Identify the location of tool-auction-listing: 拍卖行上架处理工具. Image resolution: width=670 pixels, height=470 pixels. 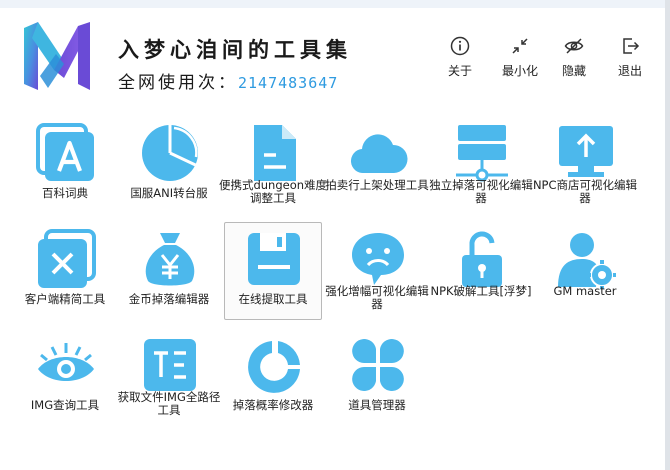
(377, 165).